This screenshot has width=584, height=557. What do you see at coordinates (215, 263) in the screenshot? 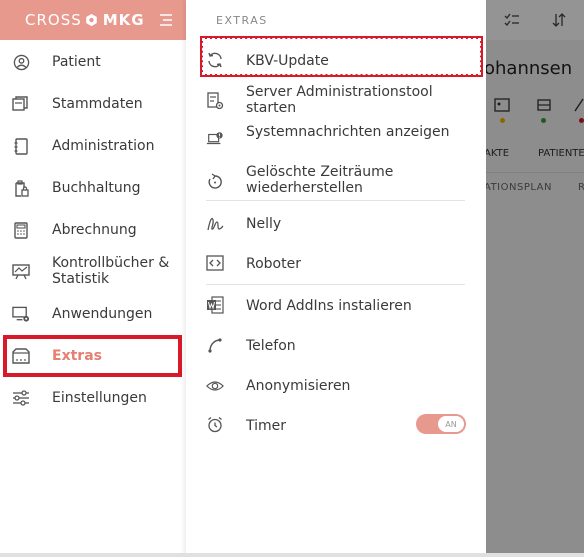
I see `code-box-icon` at bounding box center [215, 263].